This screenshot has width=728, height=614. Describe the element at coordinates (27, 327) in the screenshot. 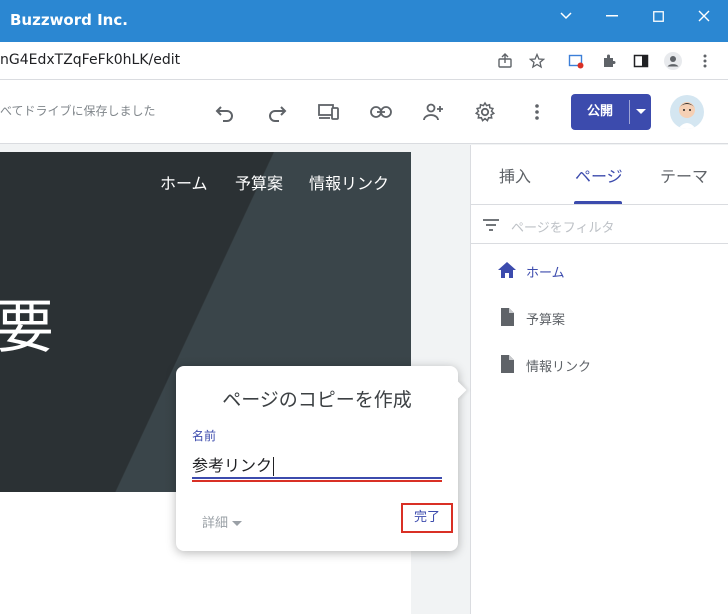

I see `hero-title: 要` at that location.